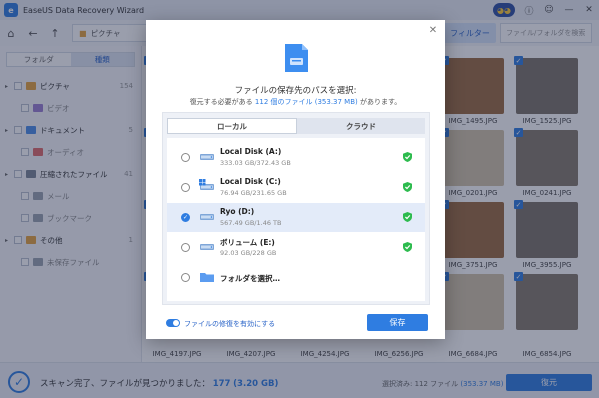 The height and width of the screenshot is (398, 599). Describe the element at coordinates (185, 217) in the screenshot. I see `radio-selected: ✓` at that location.